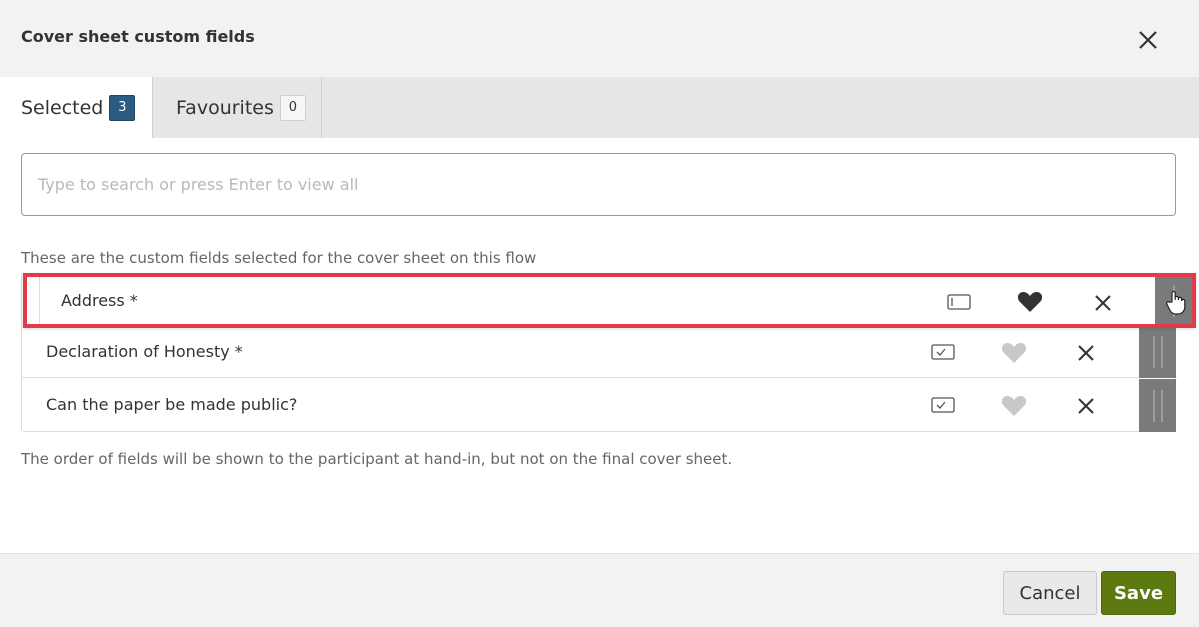 This screenshot has width=1199, height=627. I want to click on field-row-address-dragging: Address *, so click(609, 300).